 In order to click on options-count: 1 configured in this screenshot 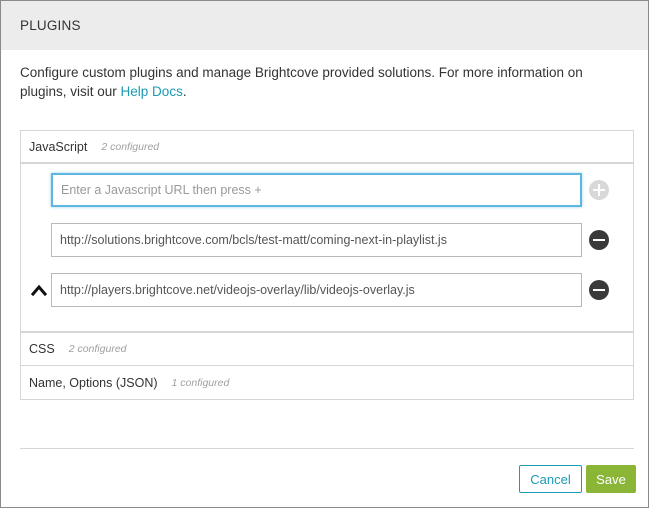, I will do `click(200, 382)`.